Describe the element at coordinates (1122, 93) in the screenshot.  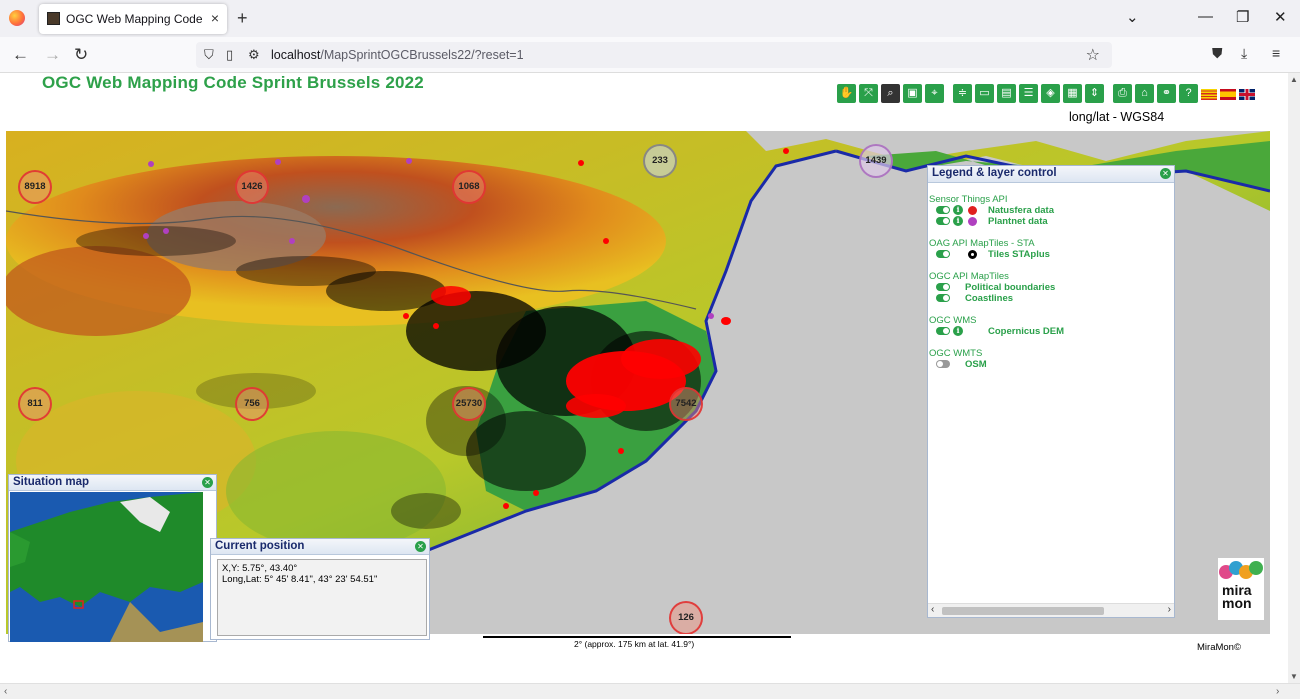
I see `print-icon: ⎙` at that location.